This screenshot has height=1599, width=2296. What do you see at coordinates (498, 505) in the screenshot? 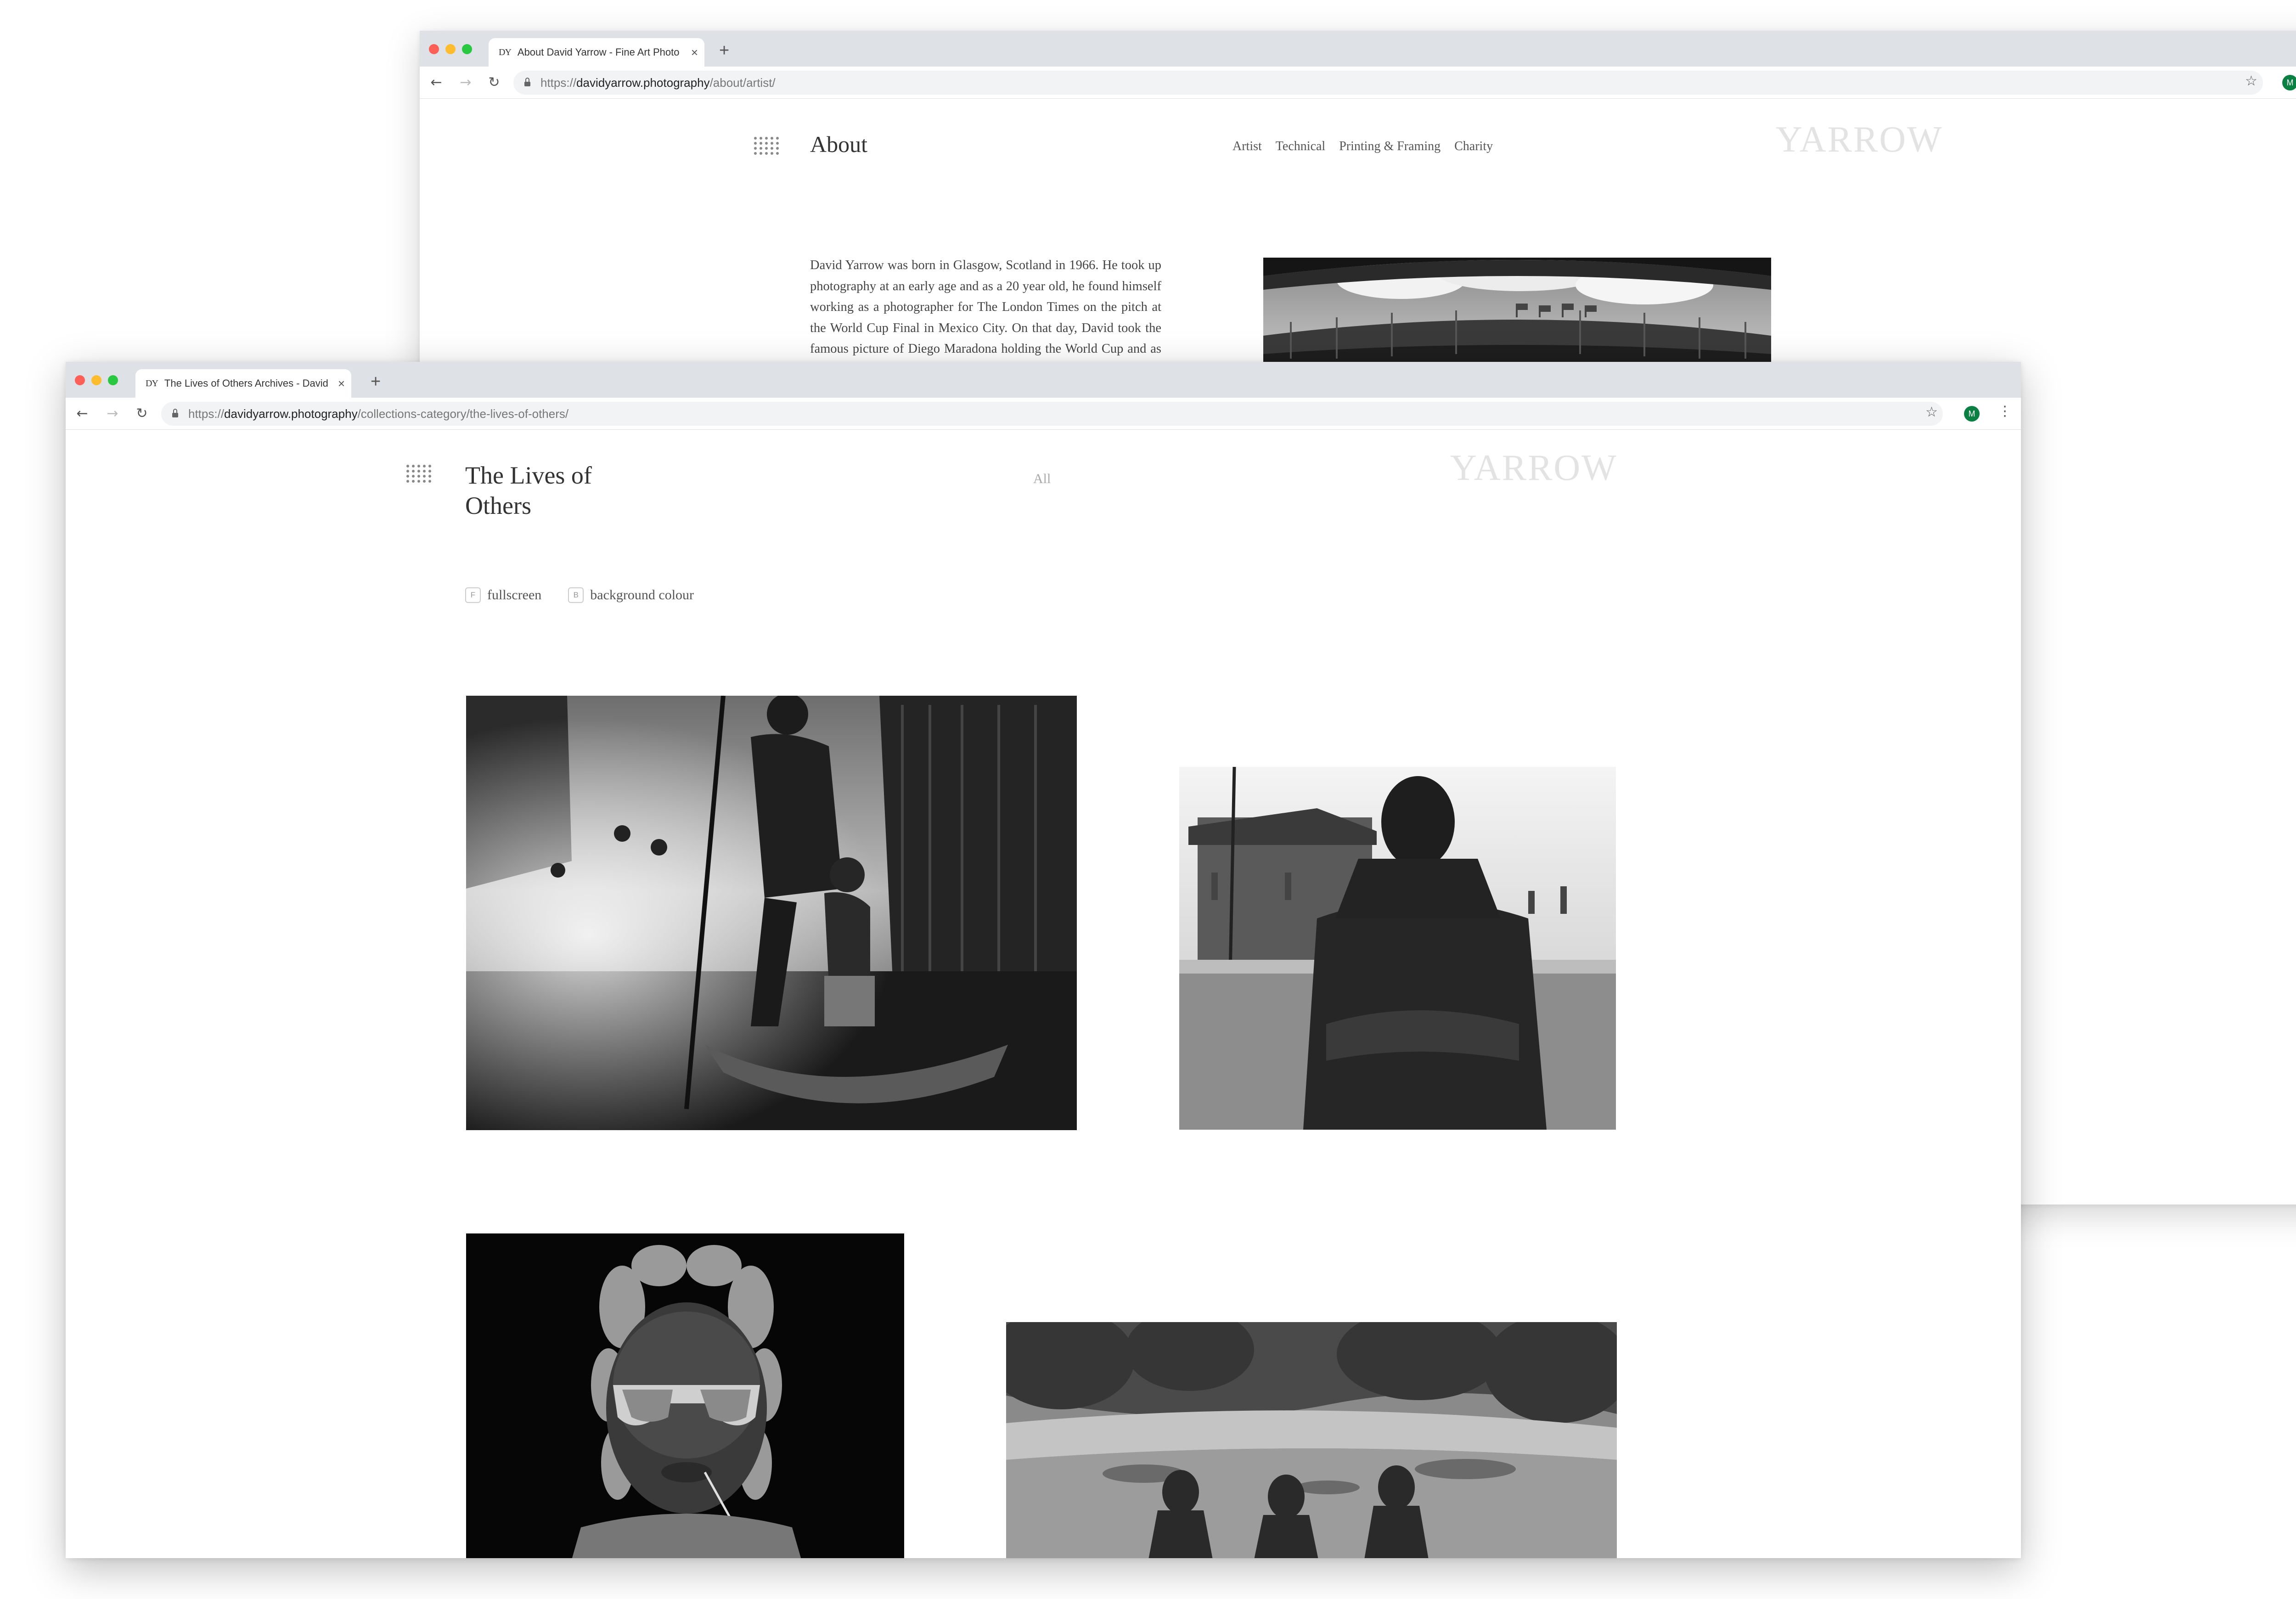
I see `page-title-line2: Others` at bounding box center [498, 505].